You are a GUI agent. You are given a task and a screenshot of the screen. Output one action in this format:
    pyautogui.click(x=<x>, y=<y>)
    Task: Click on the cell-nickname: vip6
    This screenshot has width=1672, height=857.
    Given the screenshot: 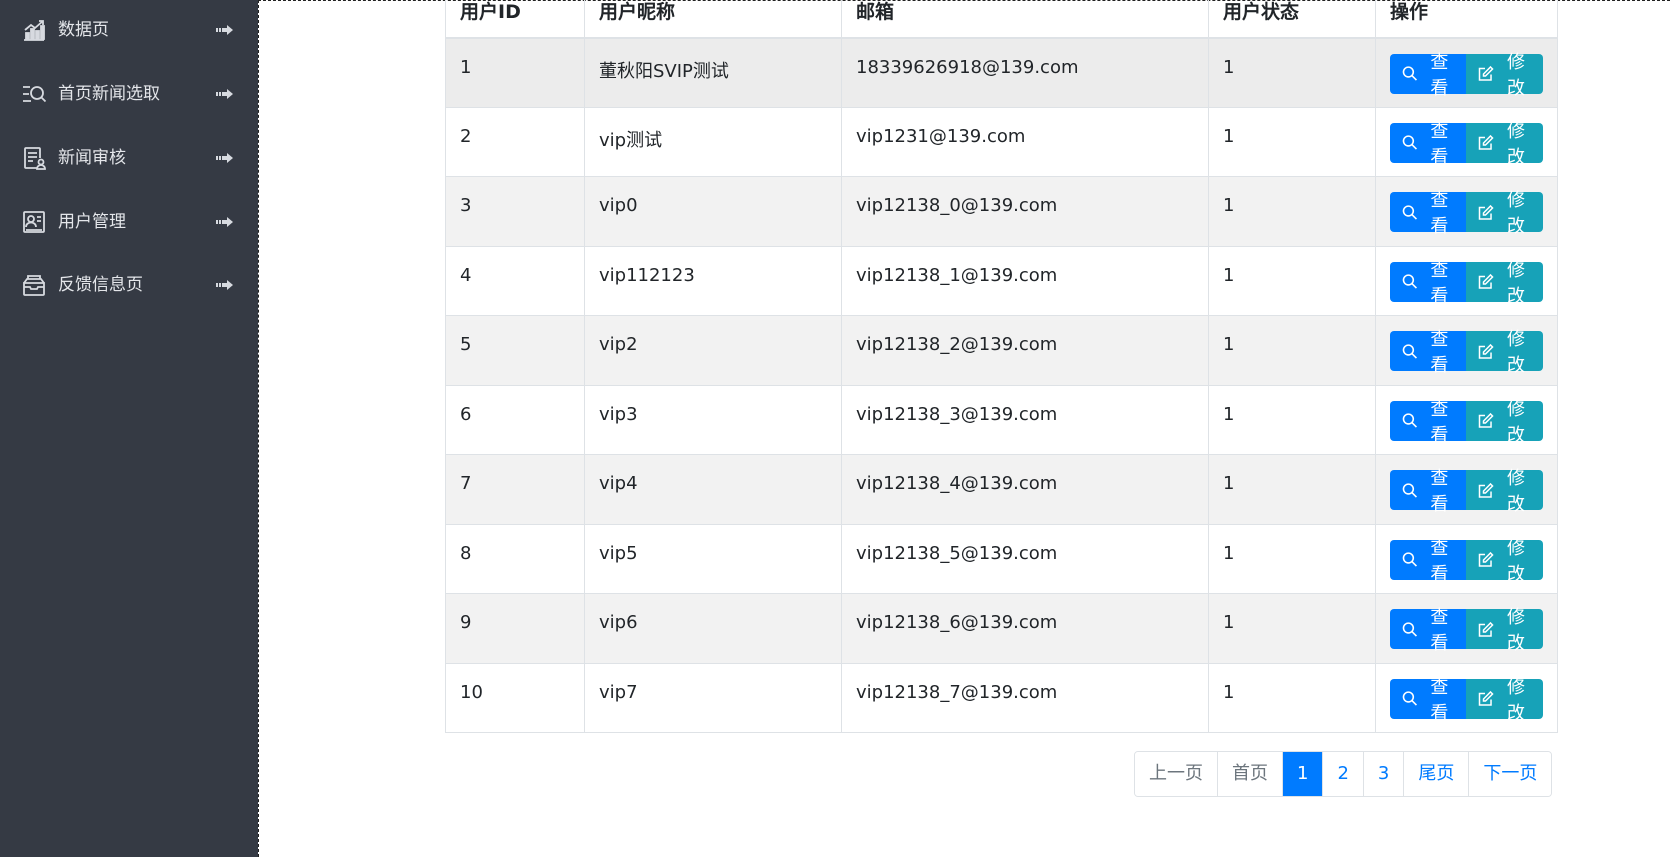 What is the action you would take?
    pyautogui.click(x=713, y=628)
    